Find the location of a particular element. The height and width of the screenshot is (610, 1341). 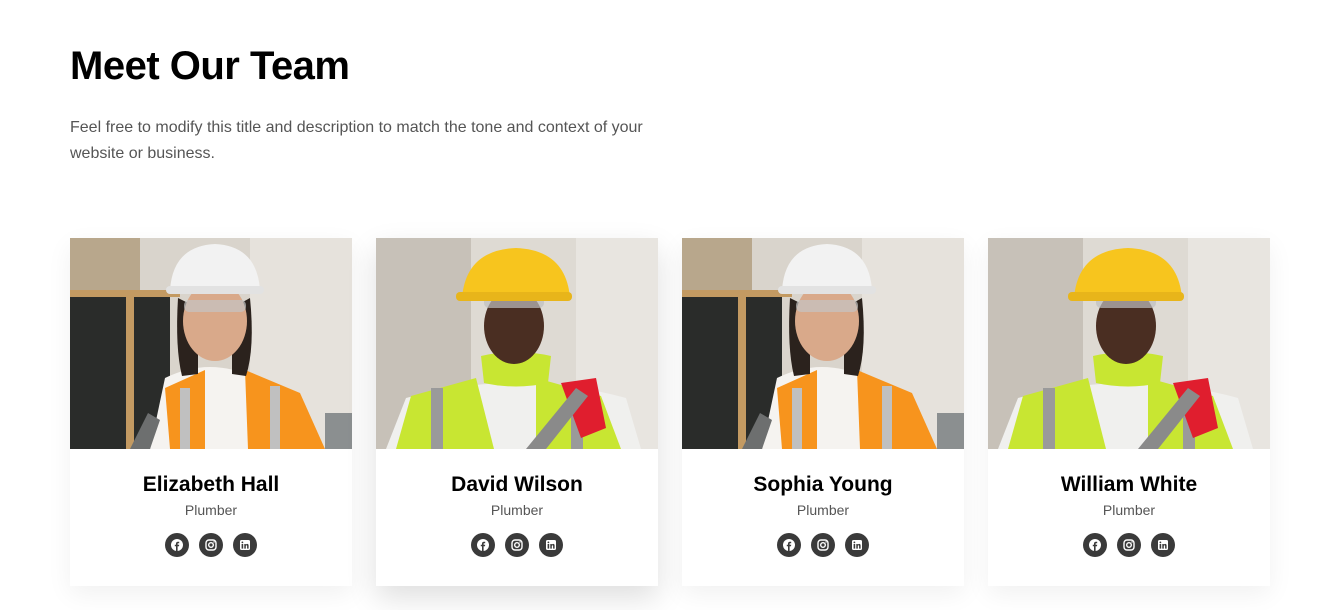

member-name: Sophia Young is located at coordinates (823, 484).